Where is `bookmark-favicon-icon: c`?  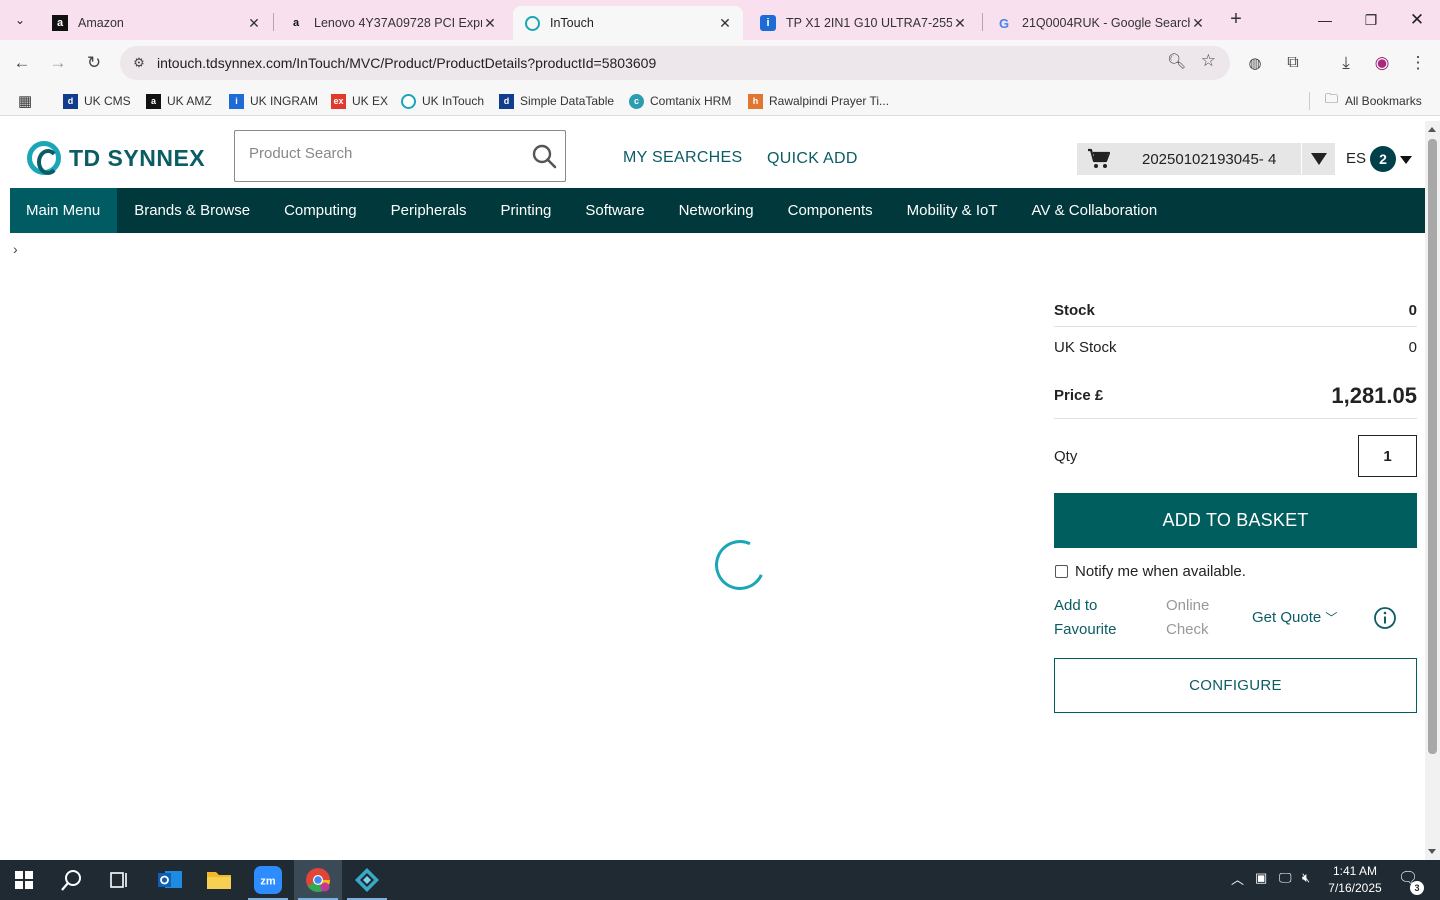 bookmark-favicon-icon: c is located at coordinates (636, 101).